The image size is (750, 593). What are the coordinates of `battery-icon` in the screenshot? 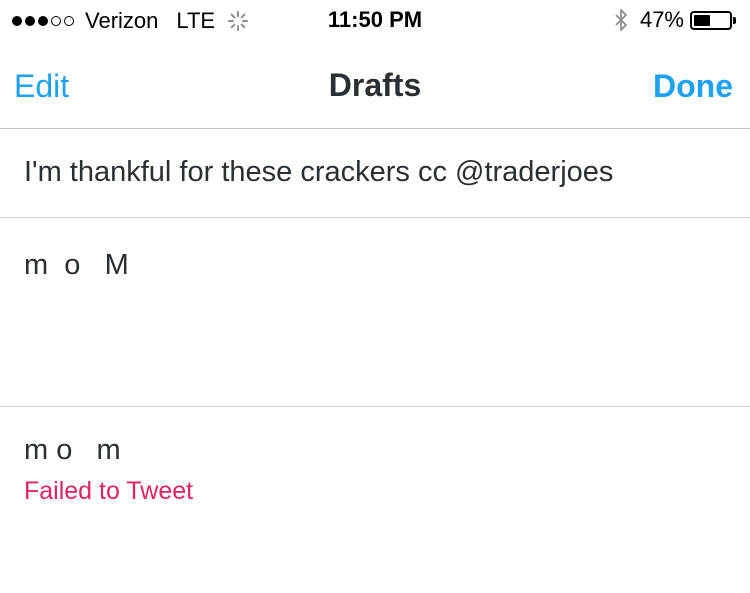 It's located at (711, 20).